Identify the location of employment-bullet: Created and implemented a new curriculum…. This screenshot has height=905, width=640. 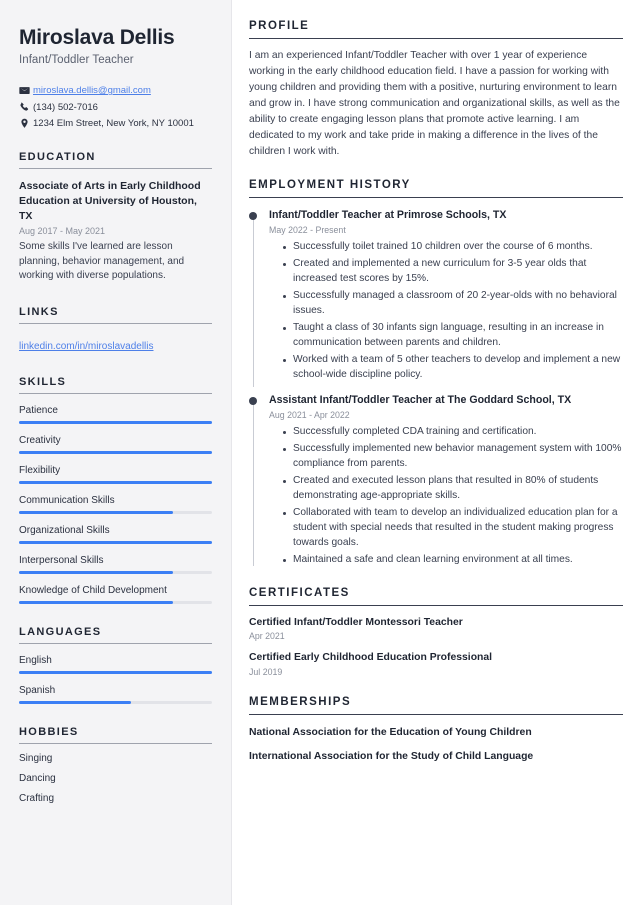
(453, 272).